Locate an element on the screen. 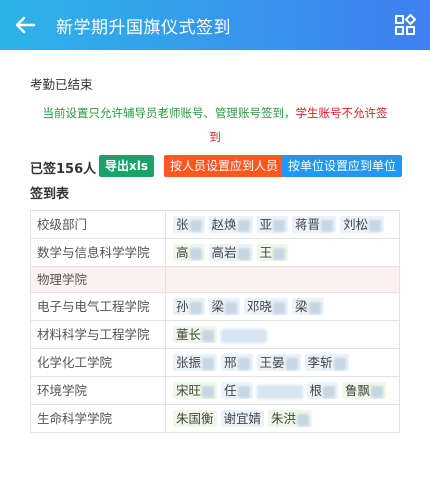 The width and height of the screenshot is (430, 495). department-name: 生命科学学院 is located at coordinates (98, 418).